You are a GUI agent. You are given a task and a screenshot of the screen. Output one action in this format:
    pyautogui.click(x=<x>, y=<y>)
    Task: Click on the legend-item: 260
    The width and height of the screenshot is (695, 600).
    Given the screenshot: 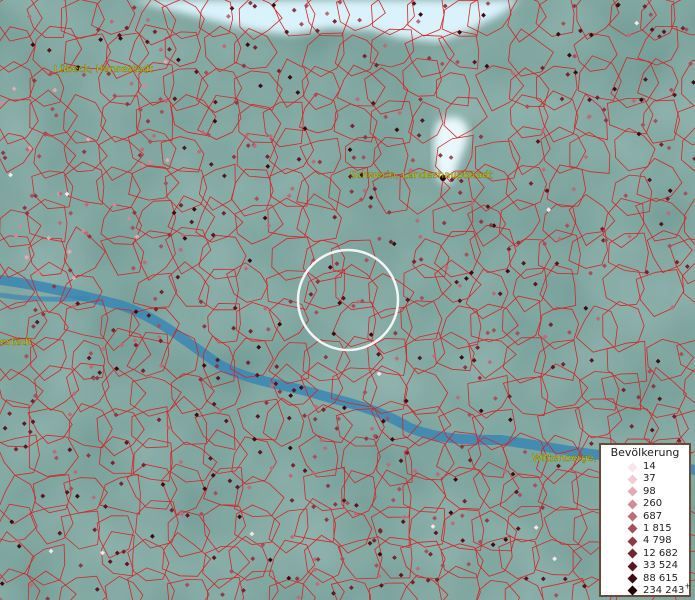 What is the action you would take?
    pyautogui.click(x=645, y=504)
    